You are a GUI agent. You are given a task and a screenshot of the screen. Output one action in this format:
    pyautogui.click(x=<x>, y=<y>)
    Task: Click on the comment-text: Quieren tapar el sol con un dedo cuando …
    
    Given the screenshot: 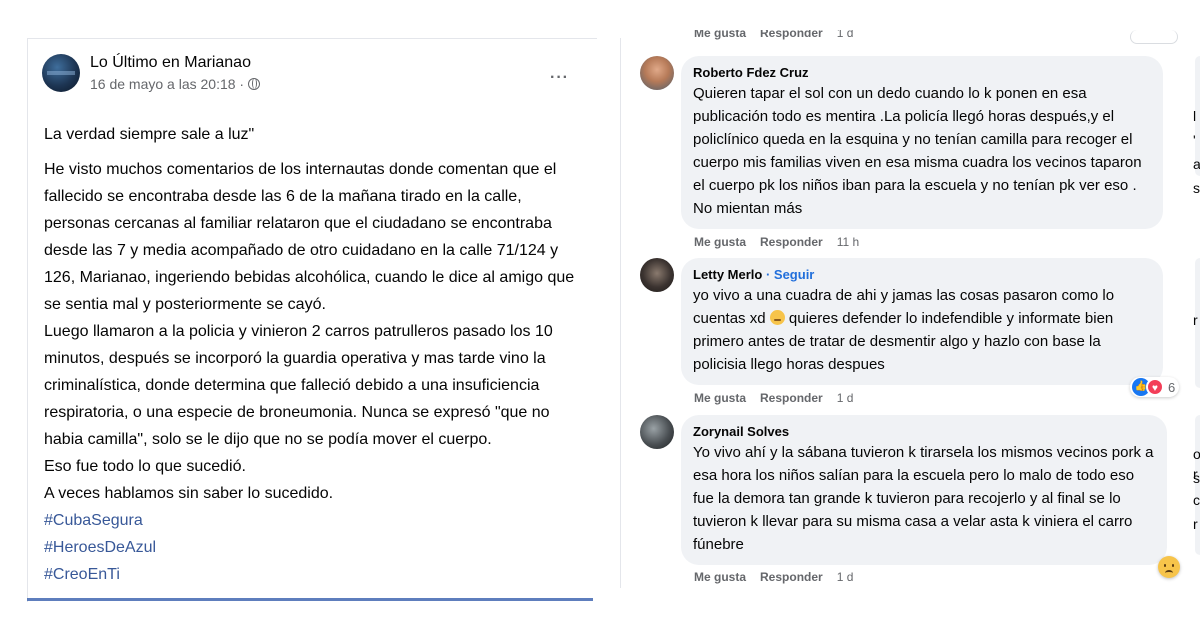 What is the action you would take?
    pyautogui.click(x=917, y=151)
    